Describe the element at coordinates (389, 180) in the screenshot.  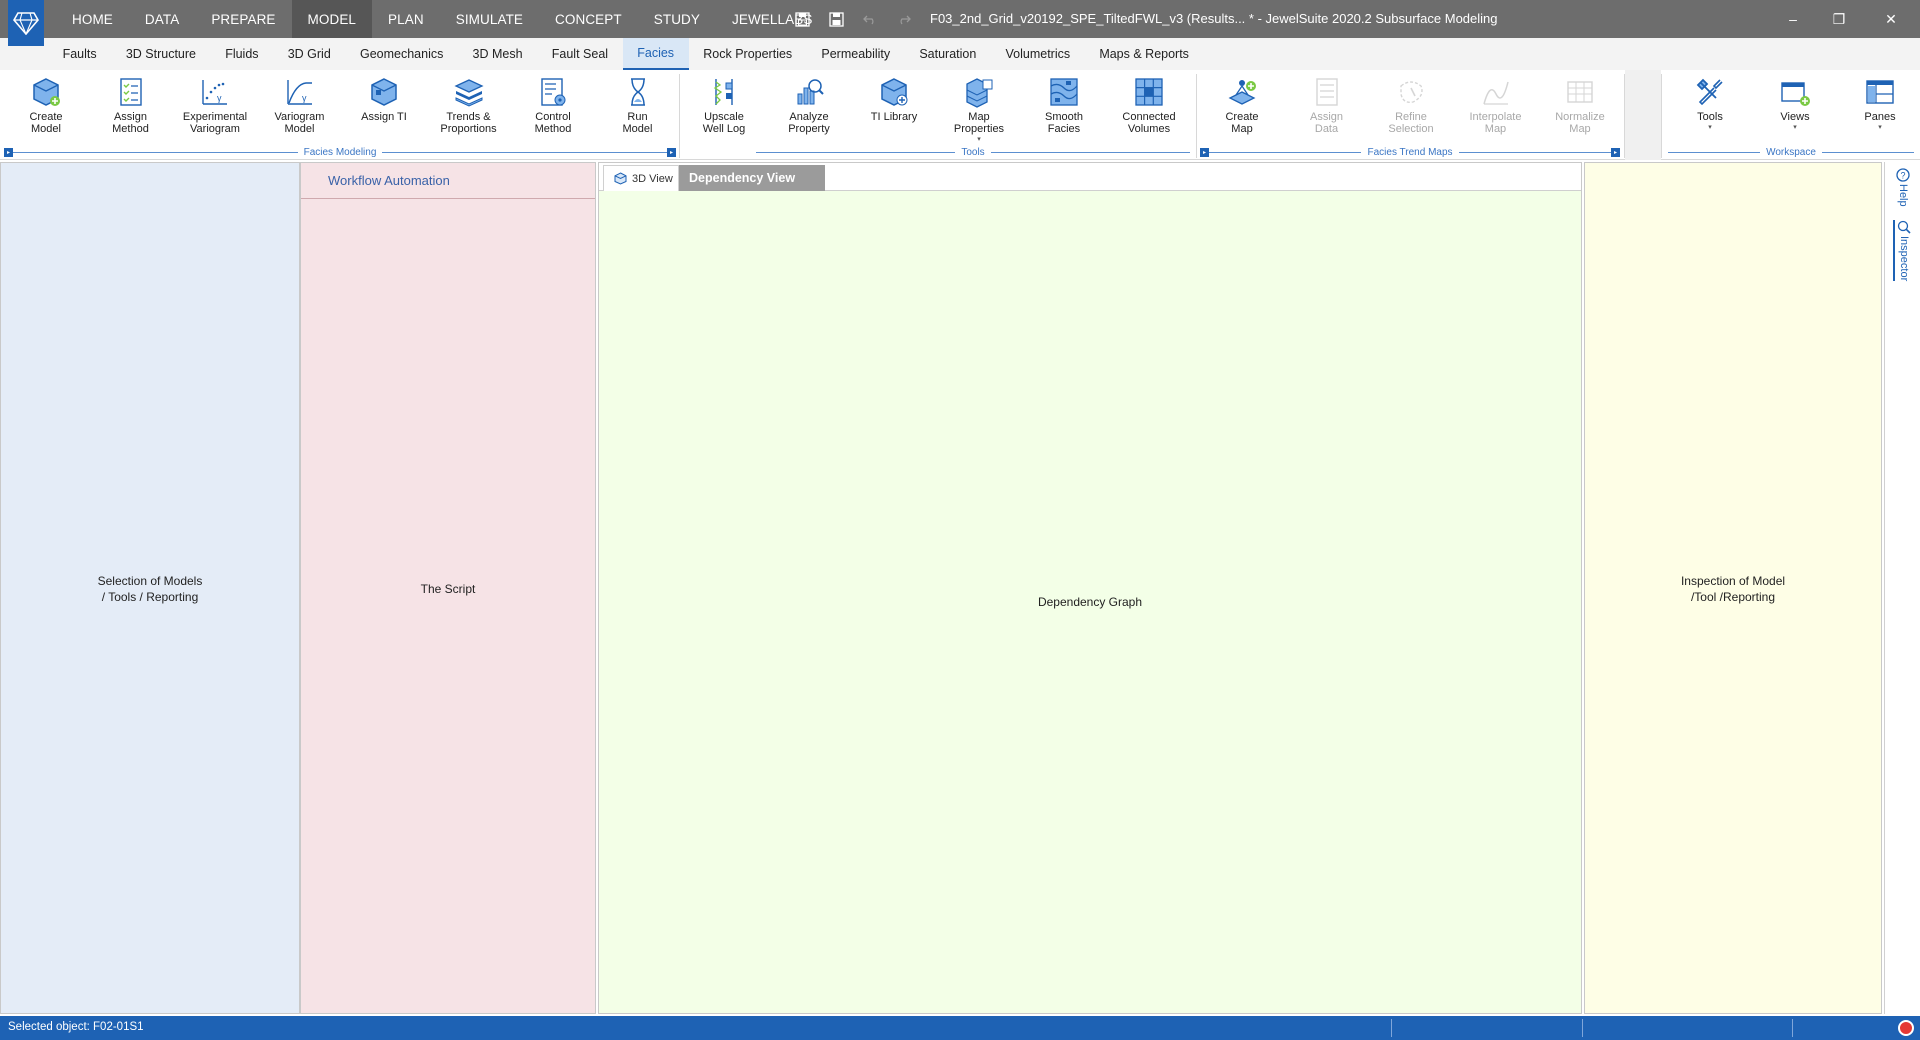
I see `workflow-automation-title: Workflow Automation` at that location.